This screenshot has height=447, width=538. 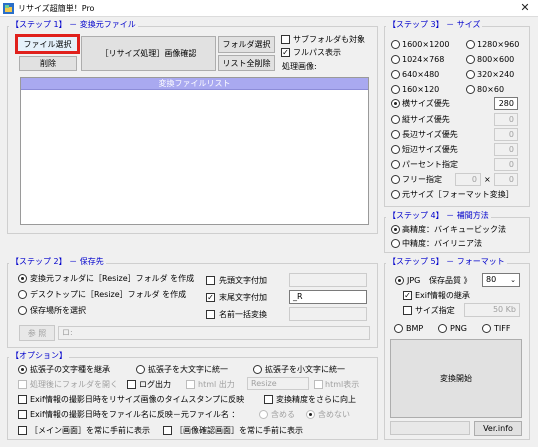 What do you see at coordinates (506, 179) in the screenshot?
I see `free-height-input: 0` at bounding box center [506, 179].